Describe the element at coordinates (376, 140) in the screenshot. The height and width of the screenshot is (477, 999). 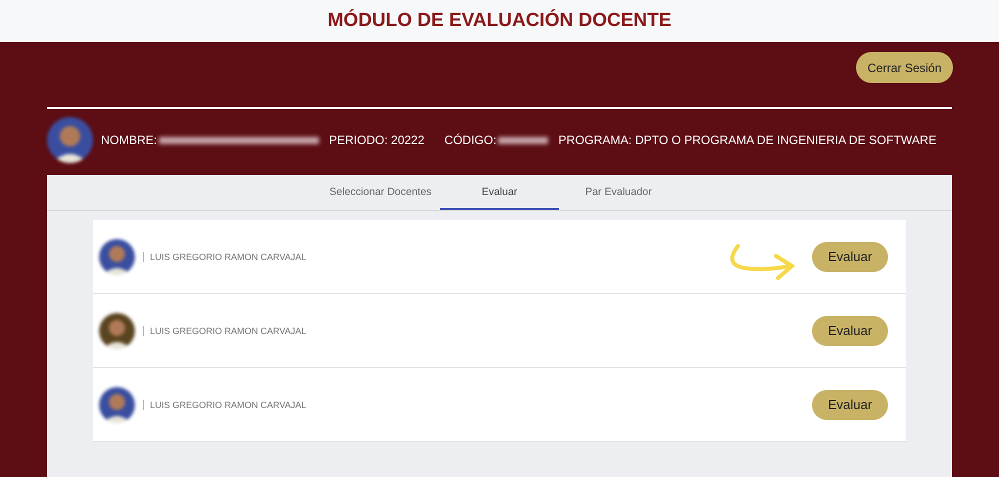
I see `period-text: PERIODO: 20222` at that location.